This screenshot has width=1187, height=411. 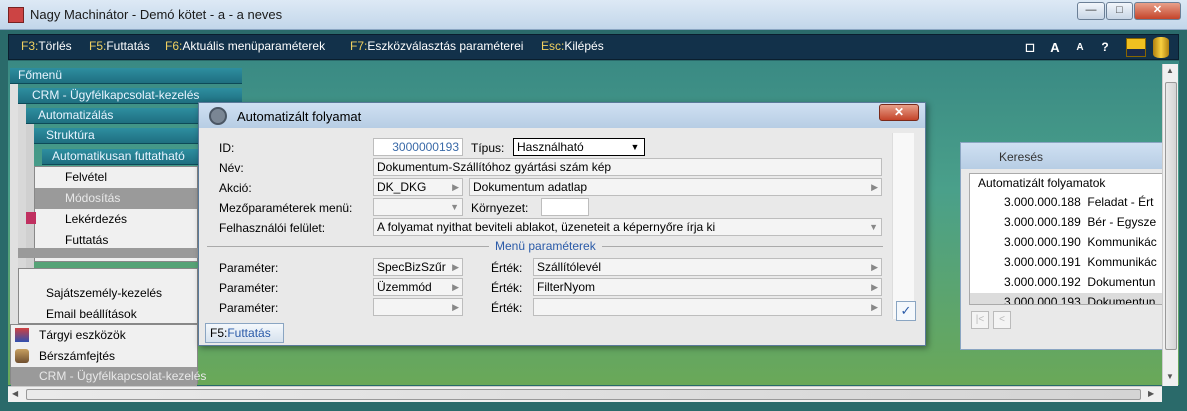 I want to click on font-larger-icon: A, so click(x=1055, y=48).